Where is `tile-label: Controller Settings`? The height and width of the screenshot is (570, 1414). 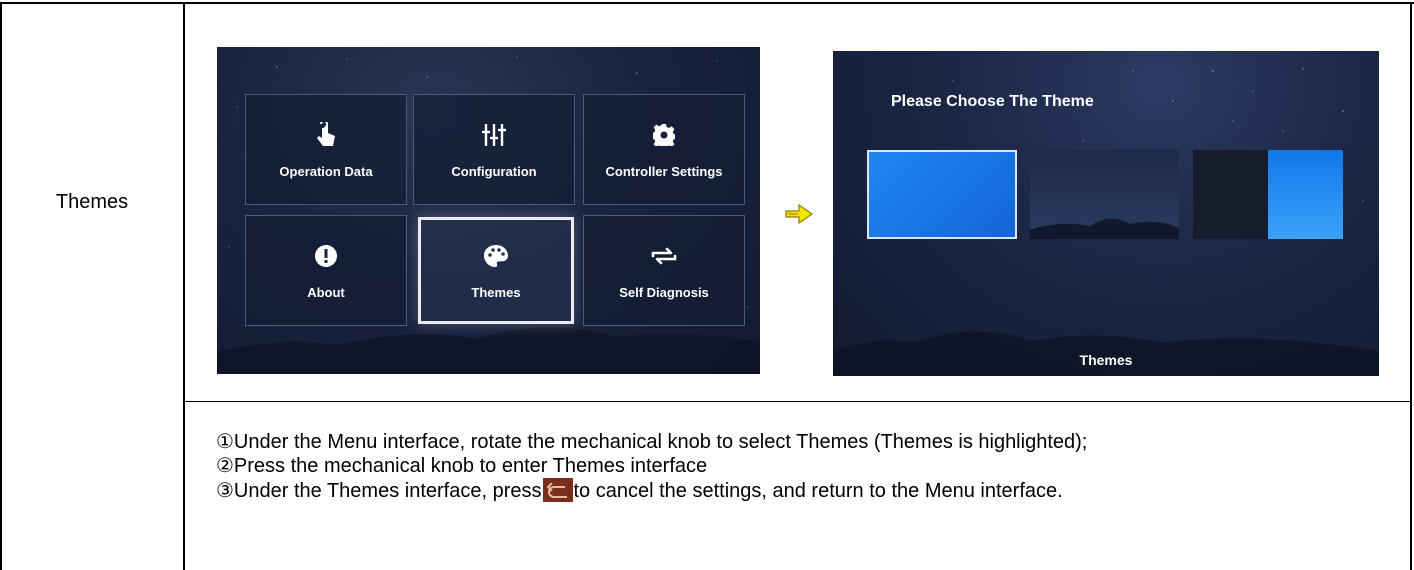 tile-label: Controller Settings is located at coordinates (664, 171).